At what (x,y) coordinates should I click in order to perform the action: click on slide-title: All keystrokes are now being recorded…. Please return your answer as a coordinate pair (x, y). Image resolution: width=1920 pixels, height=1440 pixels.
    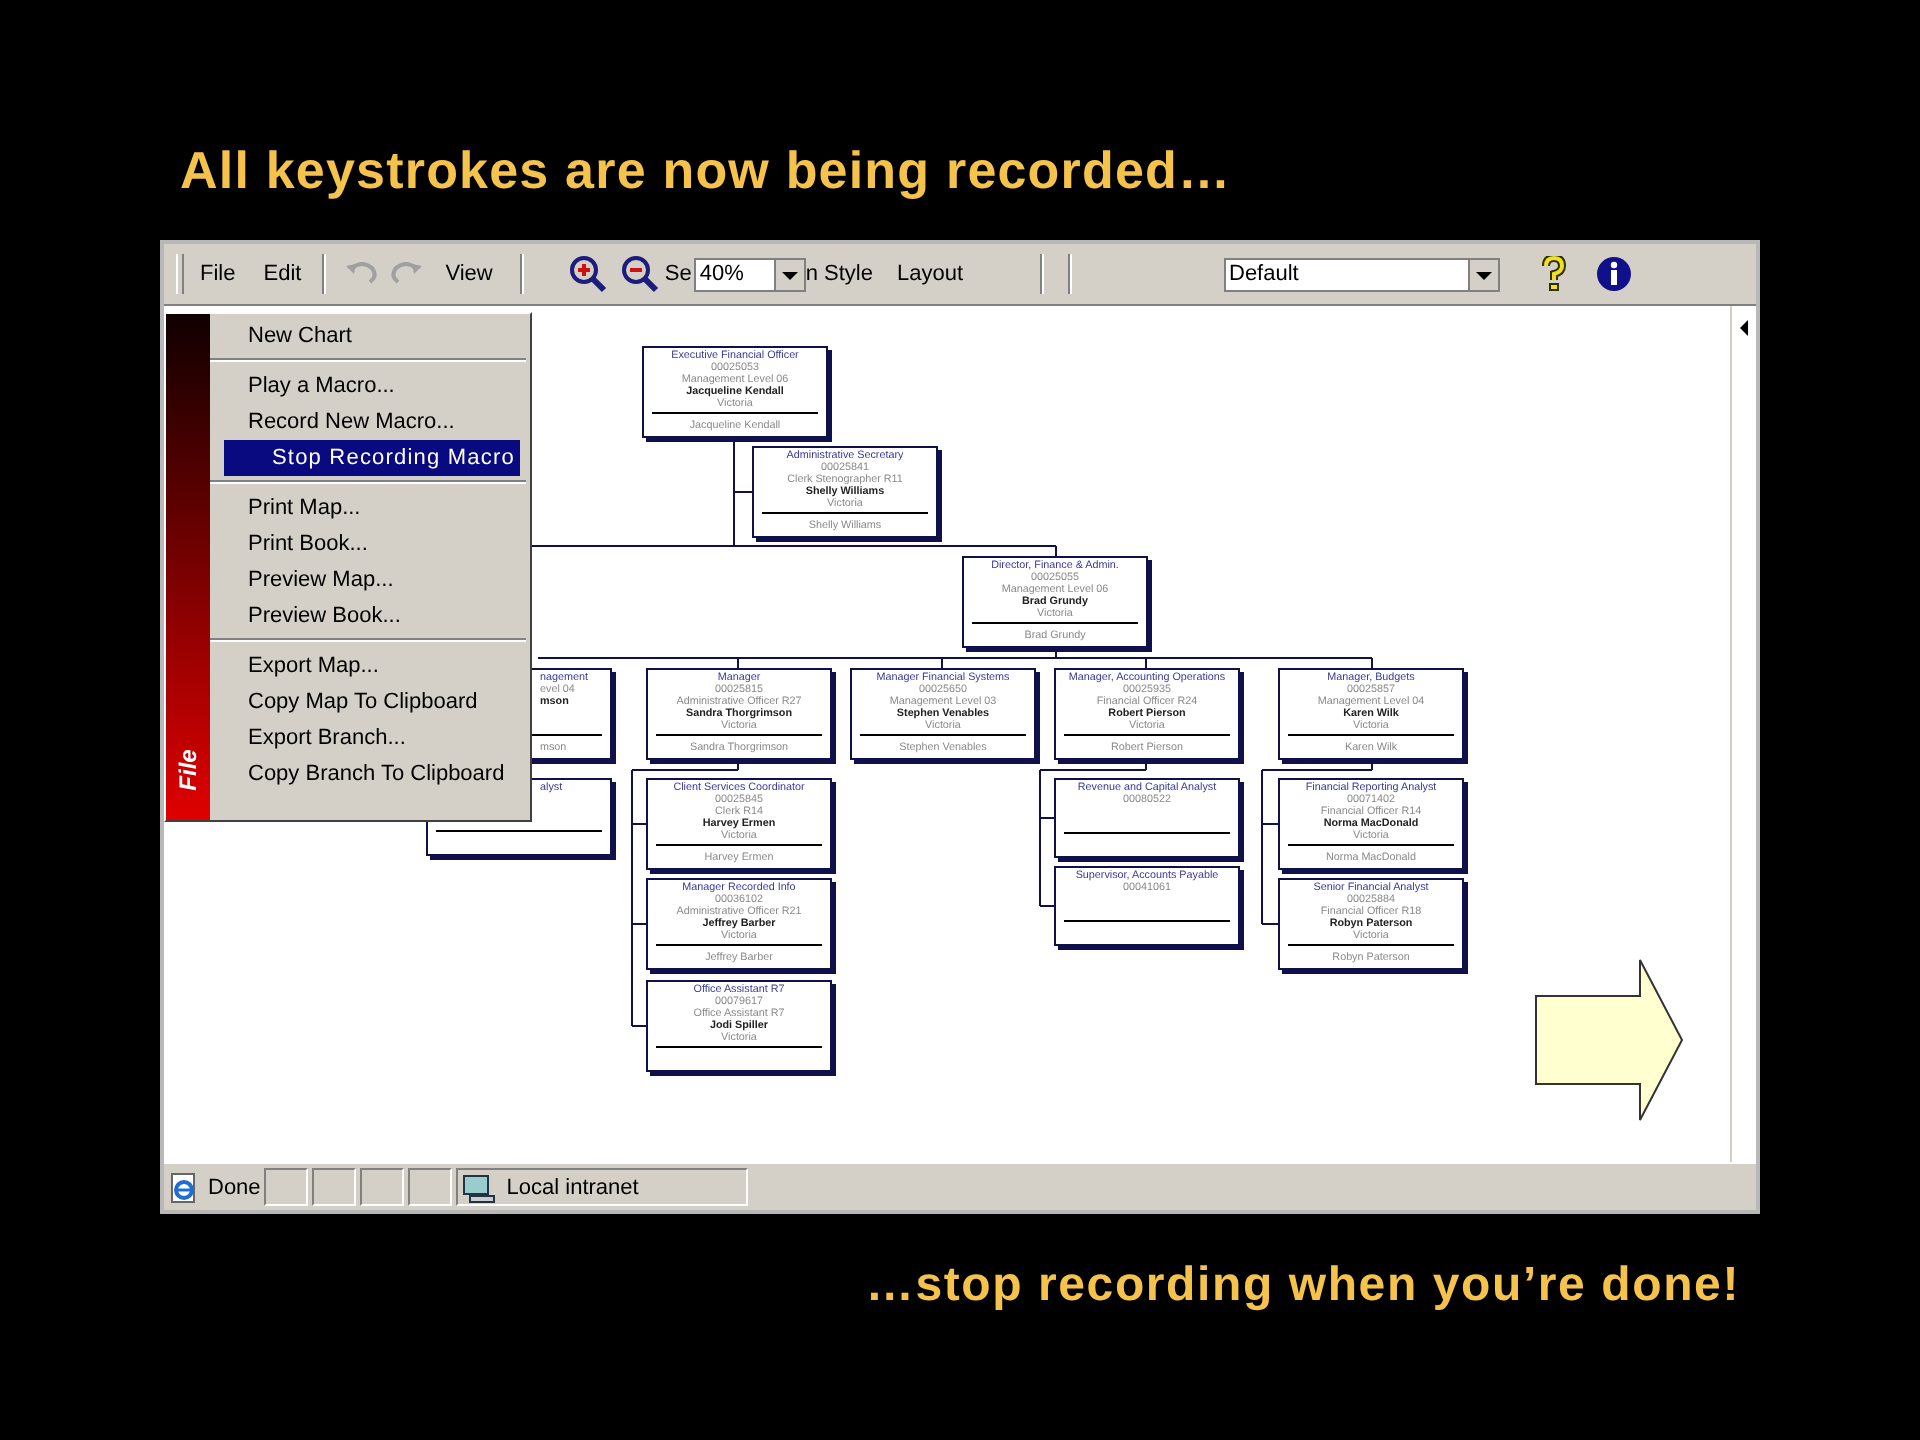
    Looking at the image, I should click on (706, 171).